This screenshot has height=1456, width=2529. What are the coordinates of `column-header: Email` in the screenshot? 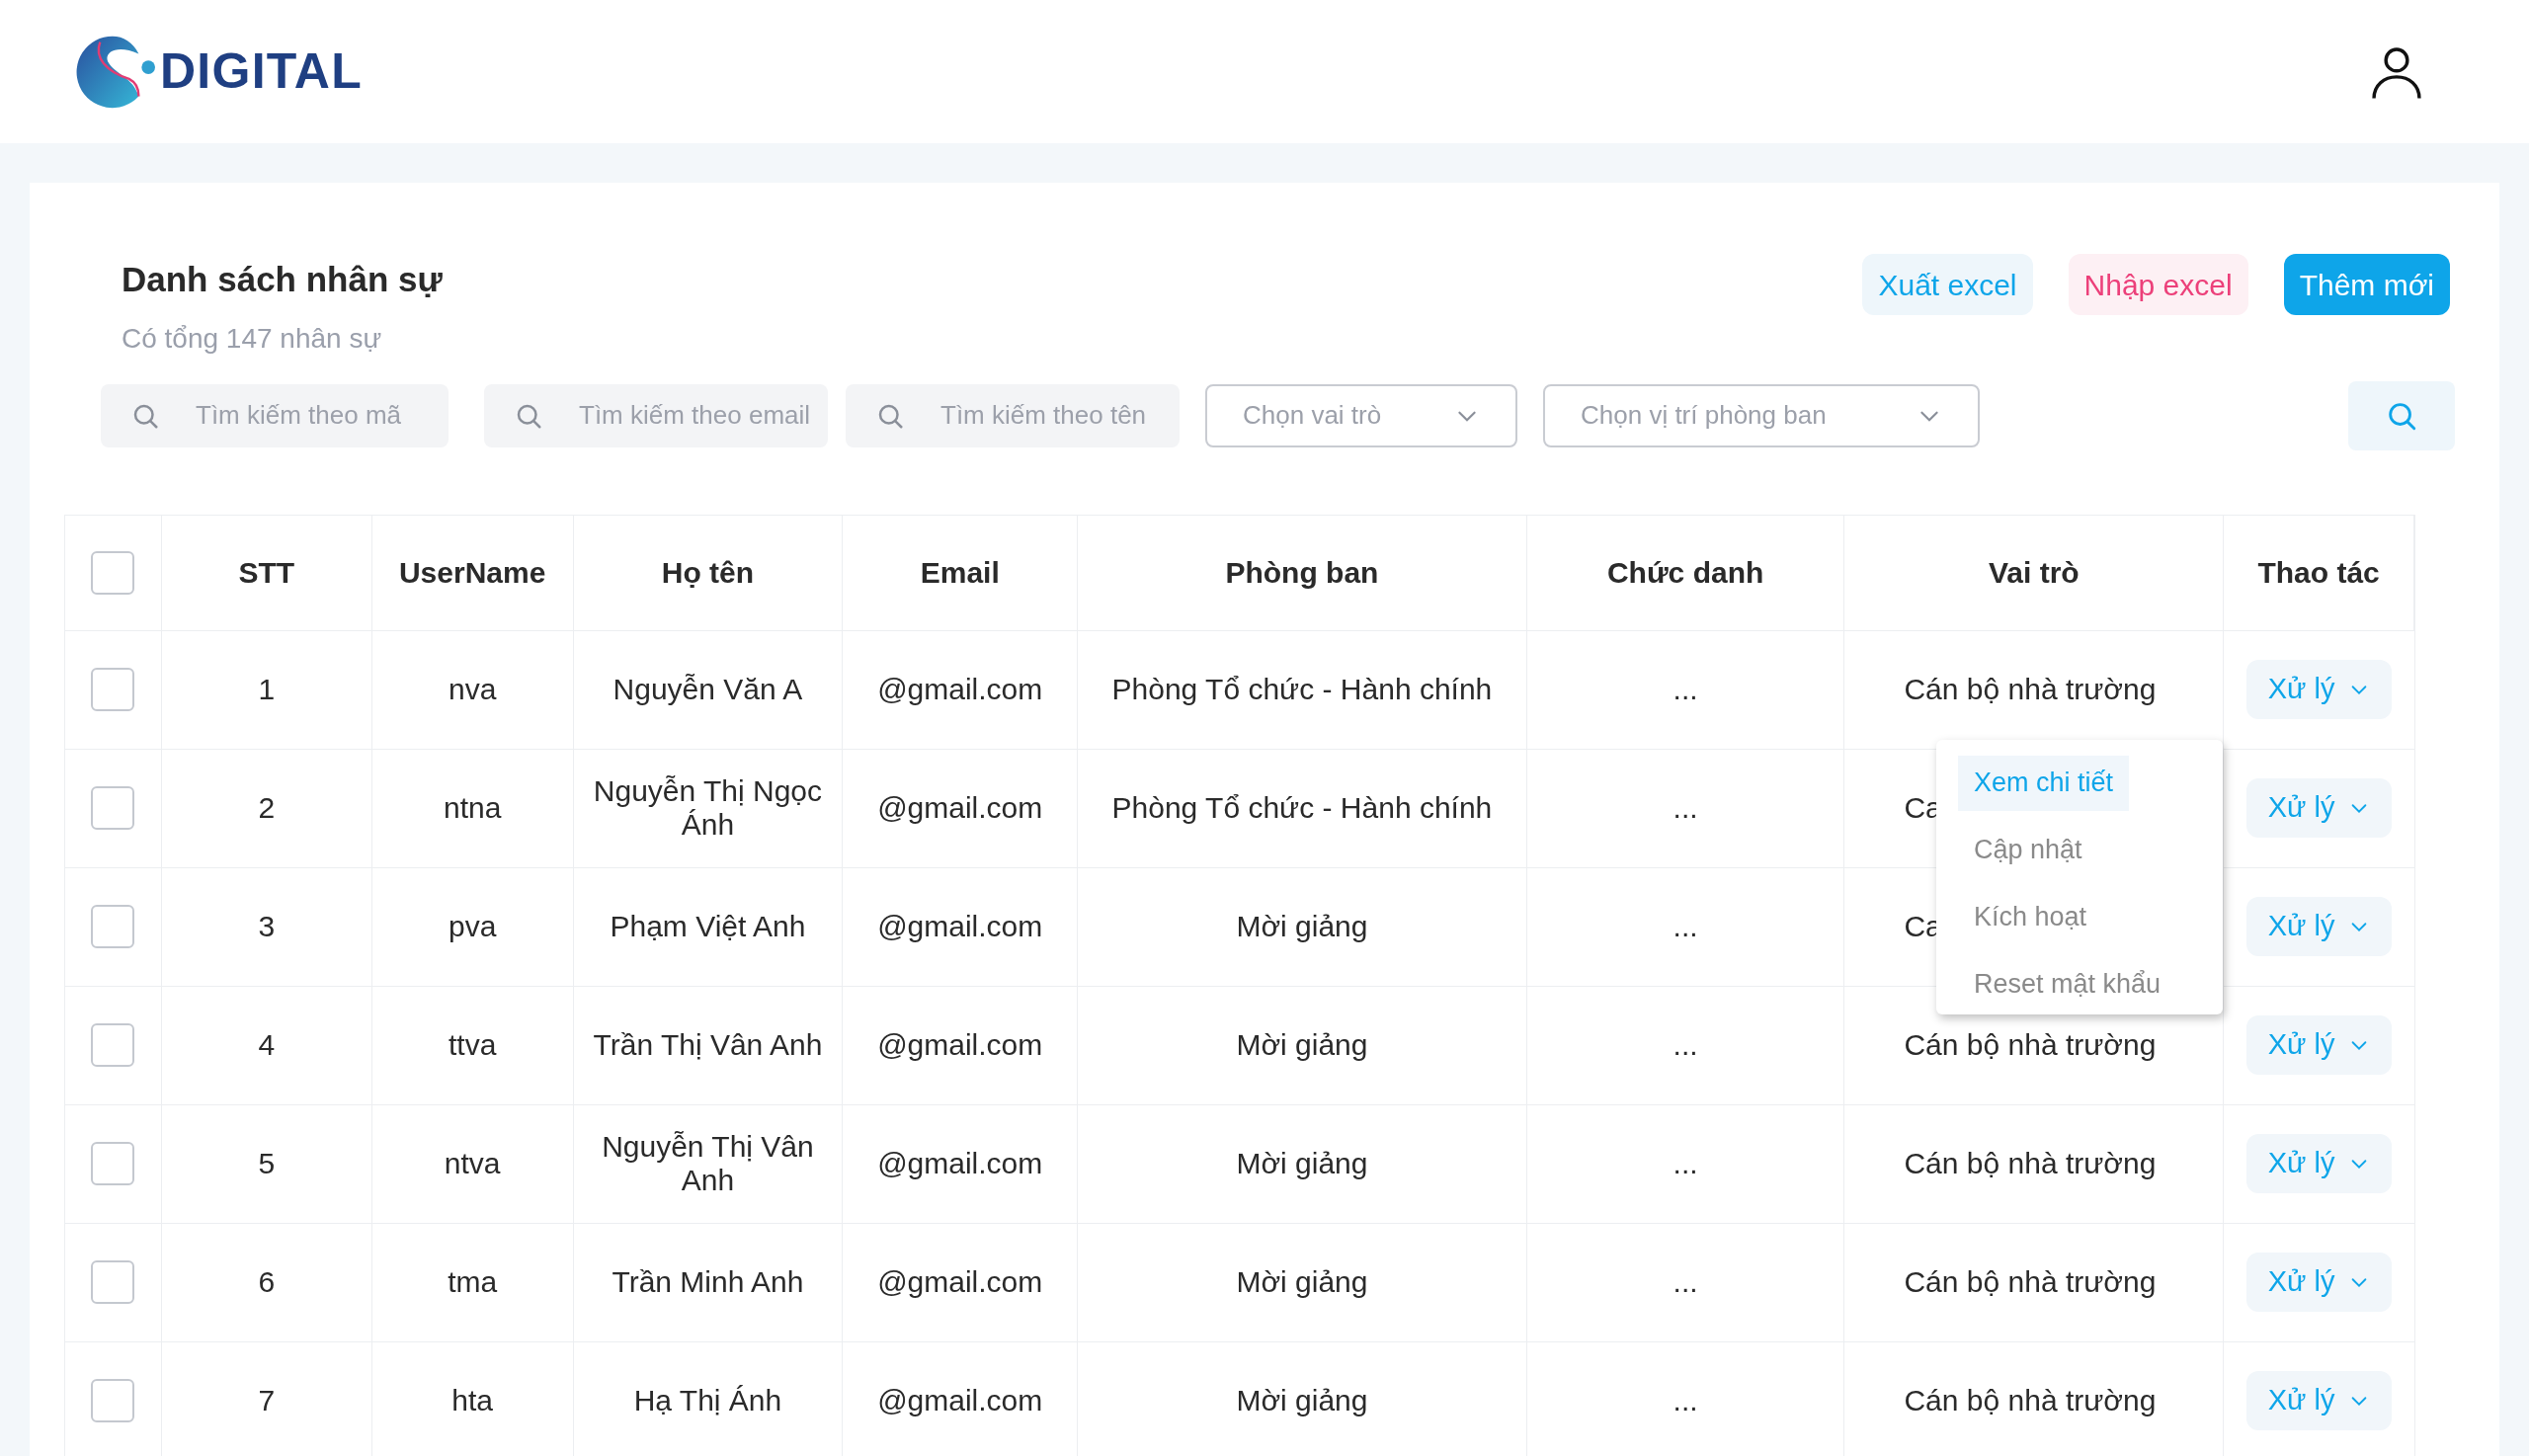 It's located at (960, 573).